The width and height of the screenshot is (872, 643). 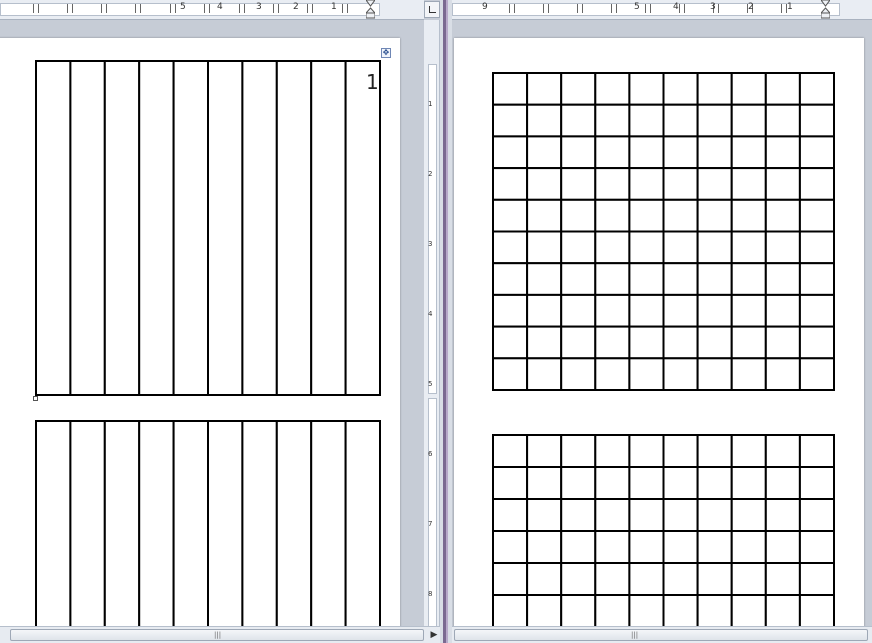 I want to click on horizontal-ruler-right: 9 5 4 3 2 1, so click(x=662, y=10).